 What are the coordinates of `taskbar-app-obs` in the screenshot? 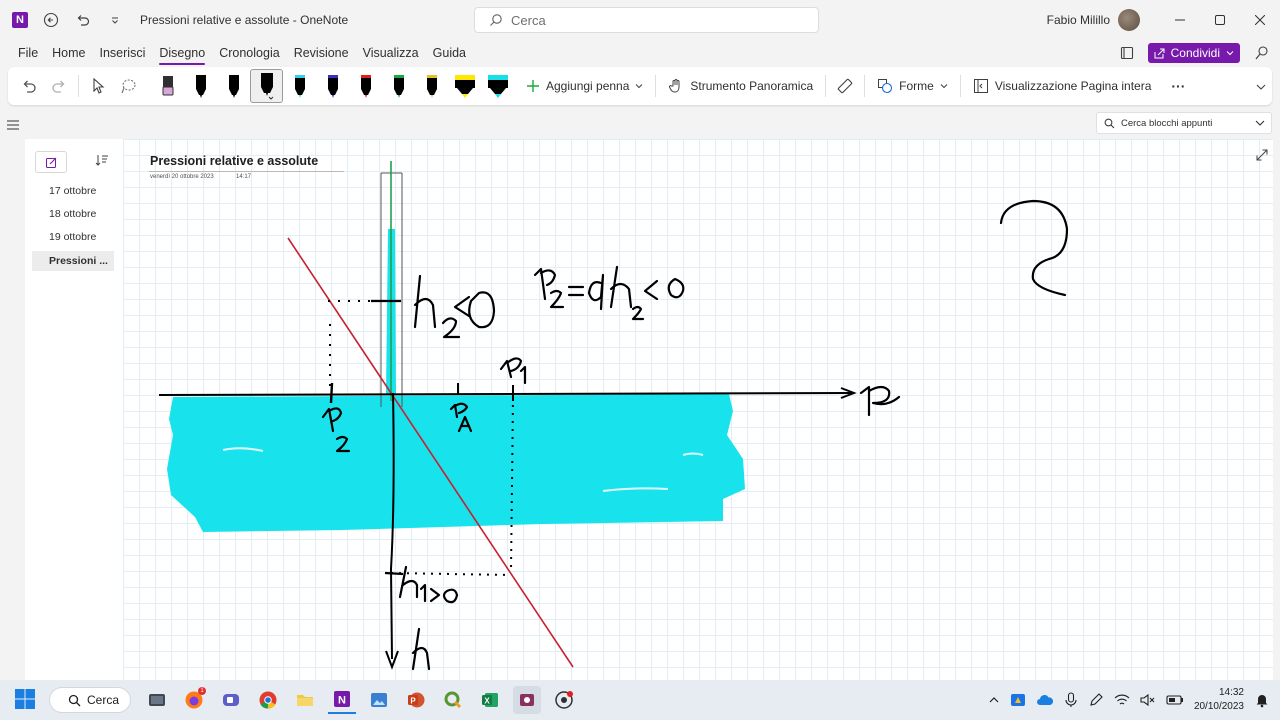 It's located at (564, 700).